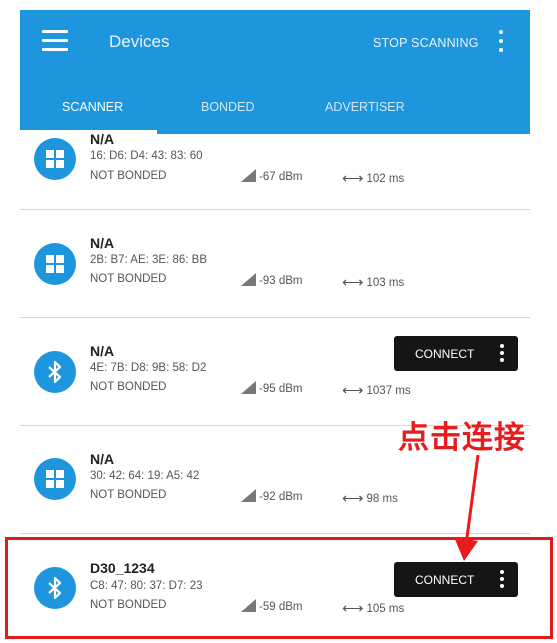 This screenshot has height=643, width=557. I want to click on interval-value: 1037 ms, so click(388, 391).